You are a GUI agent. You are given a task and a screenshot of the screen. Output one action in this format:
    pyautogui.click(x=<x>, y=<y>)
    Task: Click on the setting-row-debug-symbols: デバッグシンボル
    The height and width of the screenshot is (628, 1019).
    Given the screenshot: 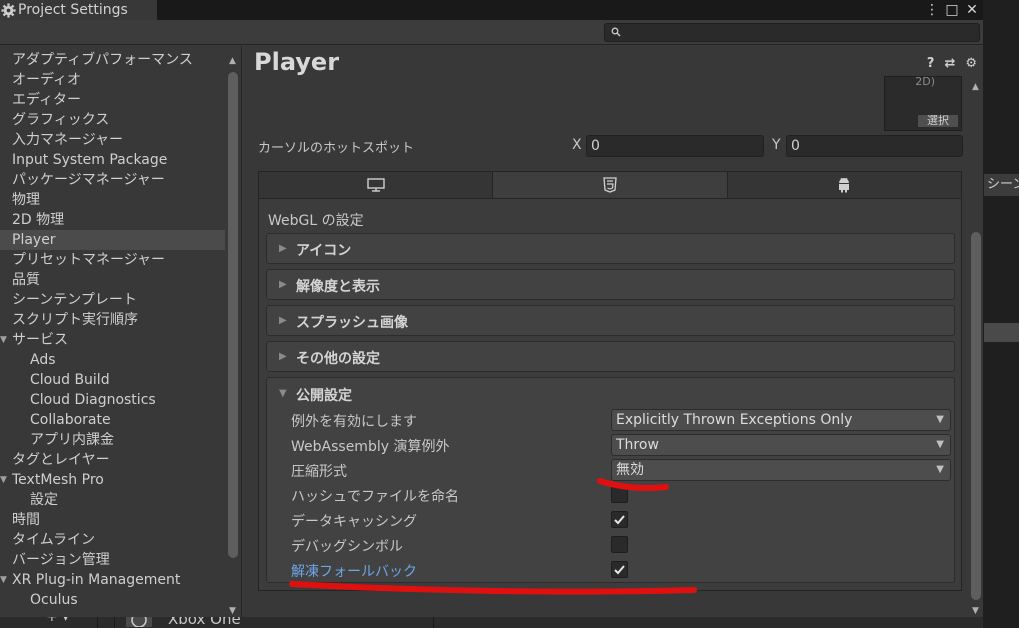 What is the action you would take?
    pyautogui.click(x=621, y=545)
    